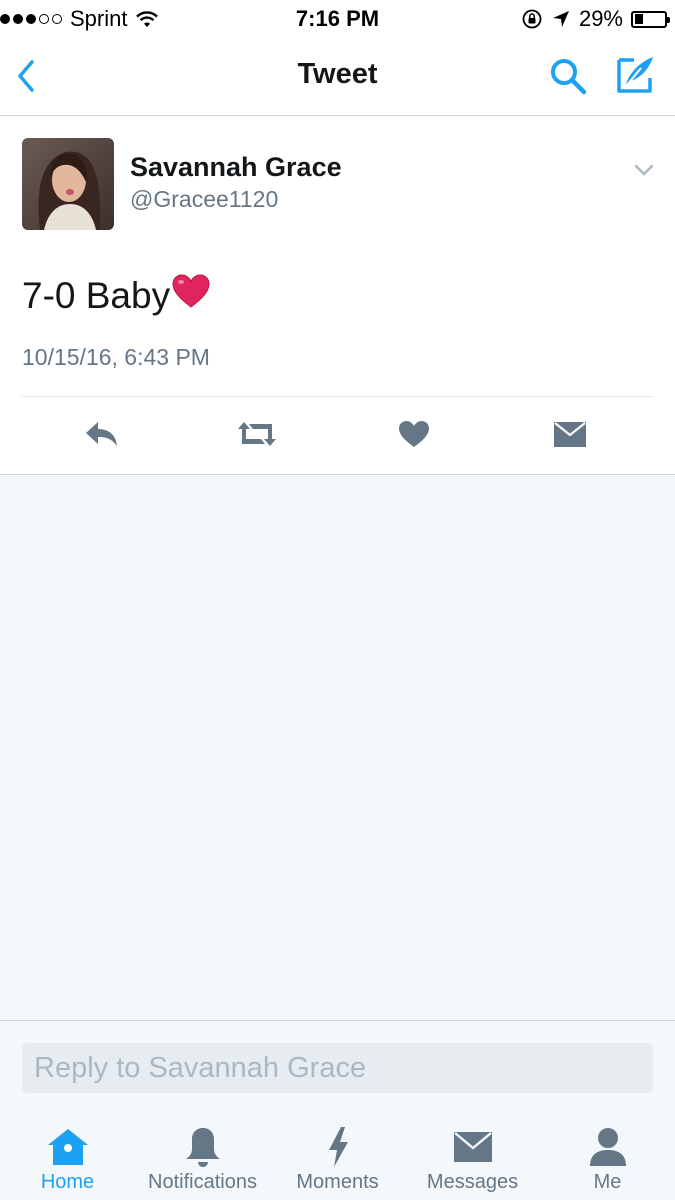 The height and width of the screenshot is (1200, 675). What do you see at coordinates (472, 1182) in the screenshot?
I see `tab-label: Messages` at bounding box center [472, 1182].